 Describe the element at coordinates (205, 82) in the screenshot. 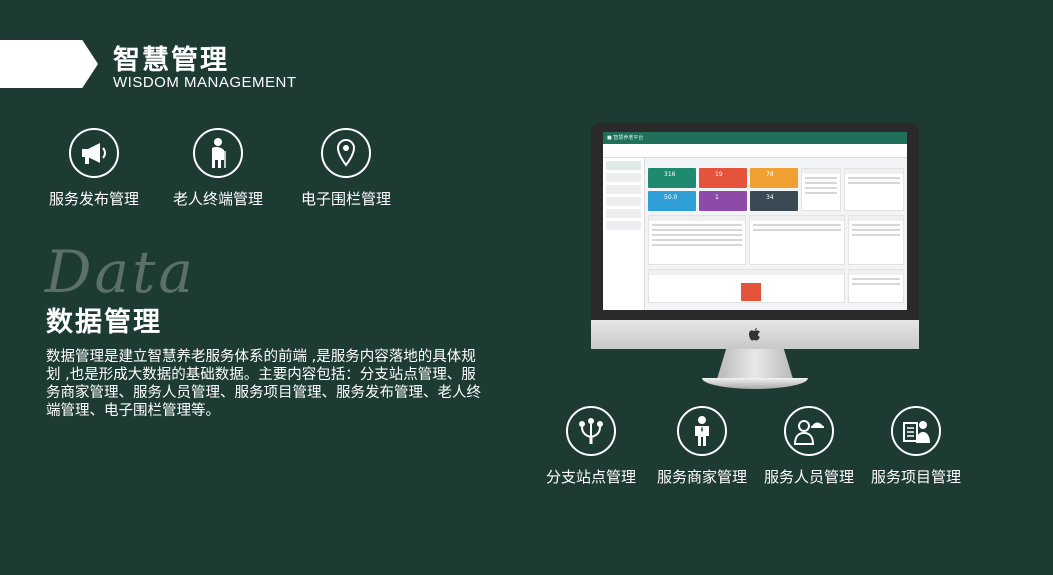

I see `page-subtitle: WISDOM MANAGEMENT` at that location.